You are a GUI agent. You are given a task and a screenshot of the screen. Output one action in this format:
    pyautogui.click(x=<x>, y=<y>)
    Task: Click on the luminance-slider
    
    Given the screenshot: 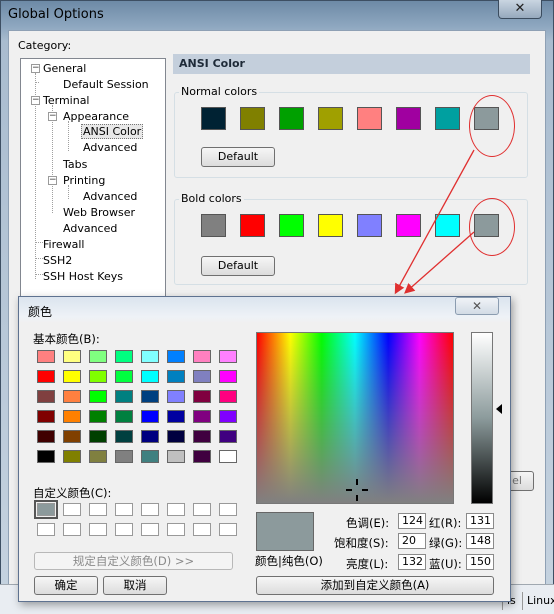 What is the action you would take?
    pyautogui.click(x=482, y=418)
    